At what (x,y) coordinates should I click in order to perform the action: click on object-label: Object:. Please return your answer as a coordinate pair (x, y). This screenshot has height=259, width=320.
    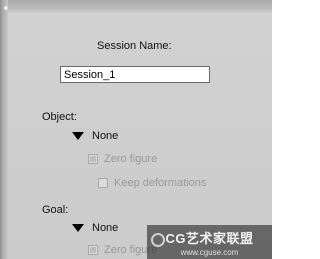
    Looking at the image, I should click on (59, 117).